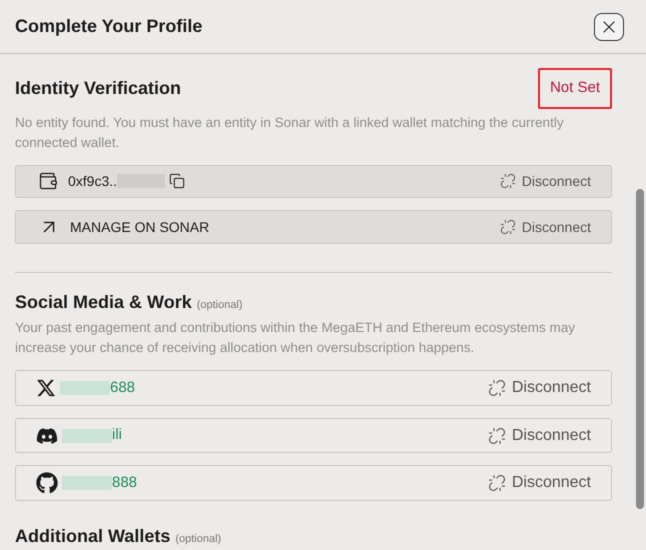  I want to click on section-title: Additional Wallets, so click(92, 536).